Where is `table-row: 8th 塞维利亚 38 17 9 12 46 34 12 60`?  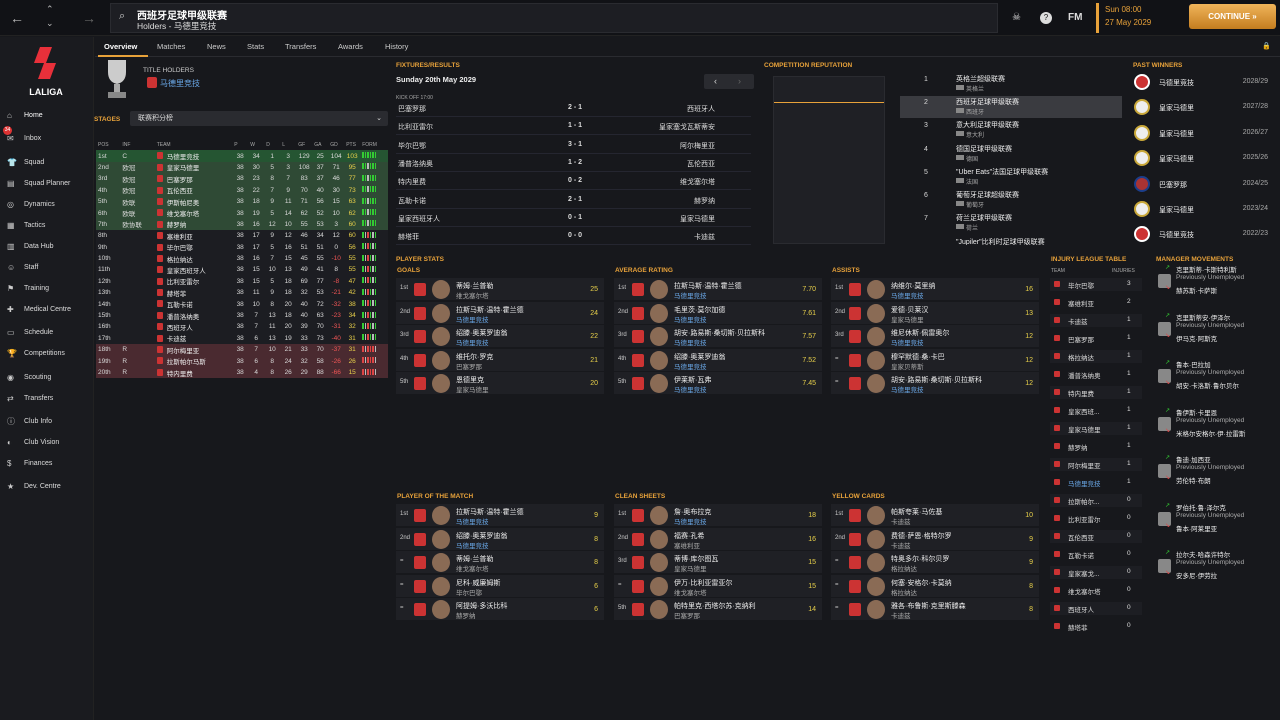 table-row: 8th 塞维利亚 38 17 9 12 46 34 12 60 is located at coordinates (242, 236).